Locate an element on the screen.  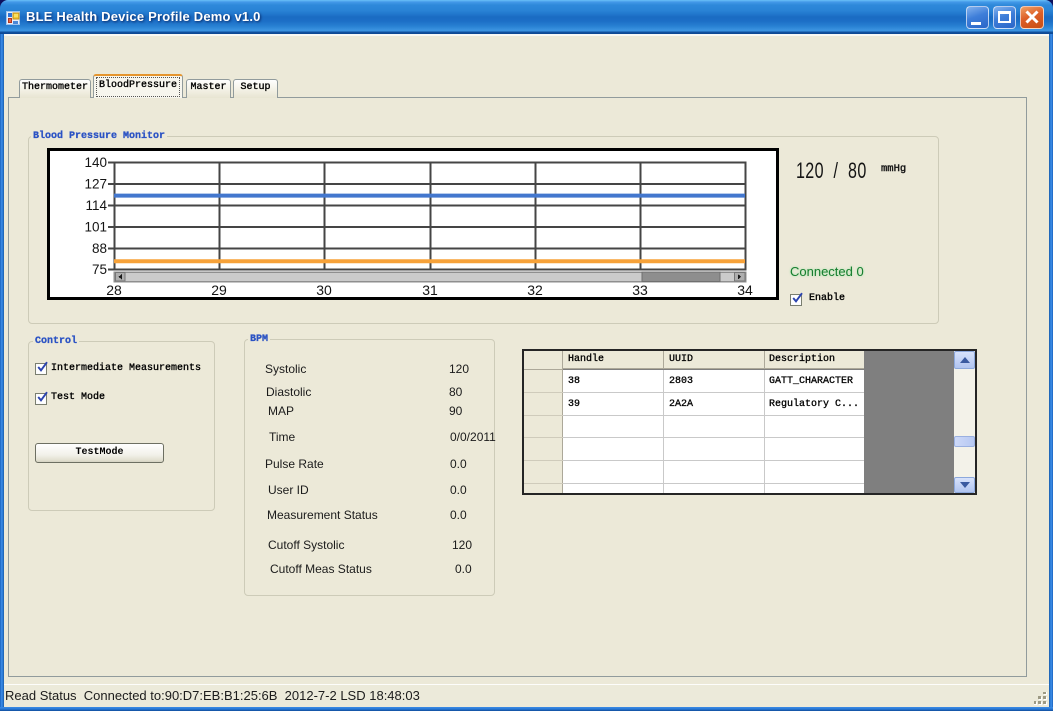
svg-text: 127 is located at coordinates (95, 184).